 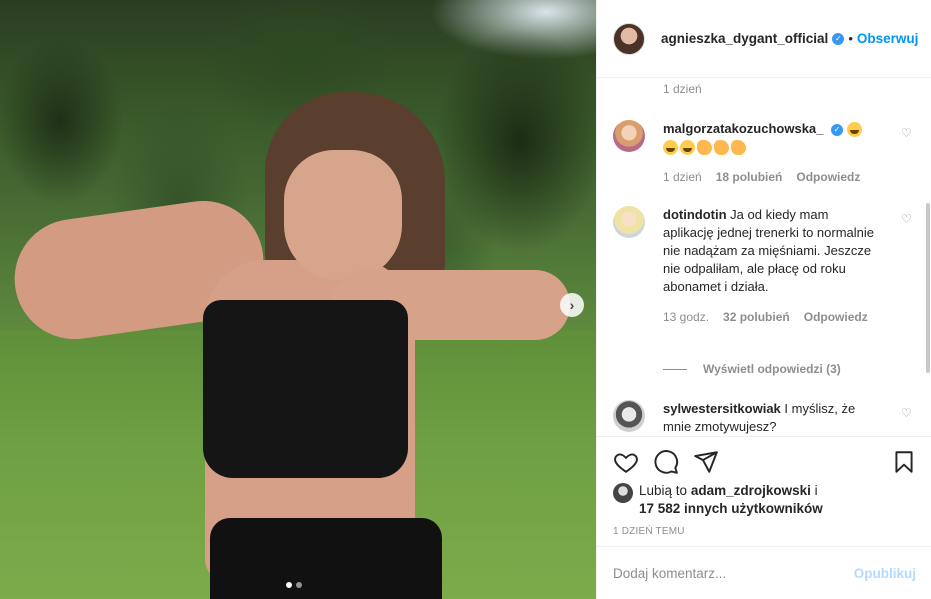 What do you see at coordinates (666, 462) in the screenshot?
I see `comment-icon` at bounding box center [666, 462].